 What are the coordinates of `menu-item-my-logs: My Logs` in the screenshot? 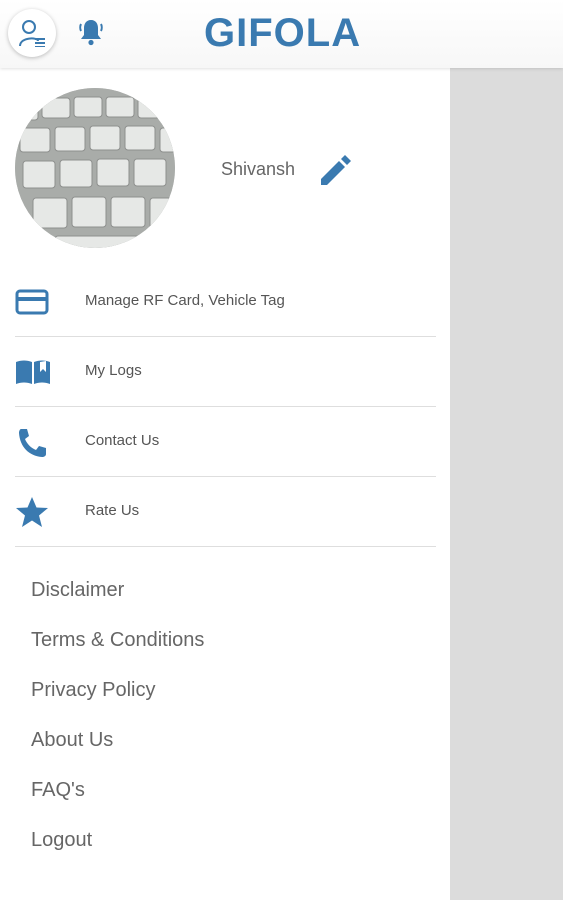 It's located at (225, 371).